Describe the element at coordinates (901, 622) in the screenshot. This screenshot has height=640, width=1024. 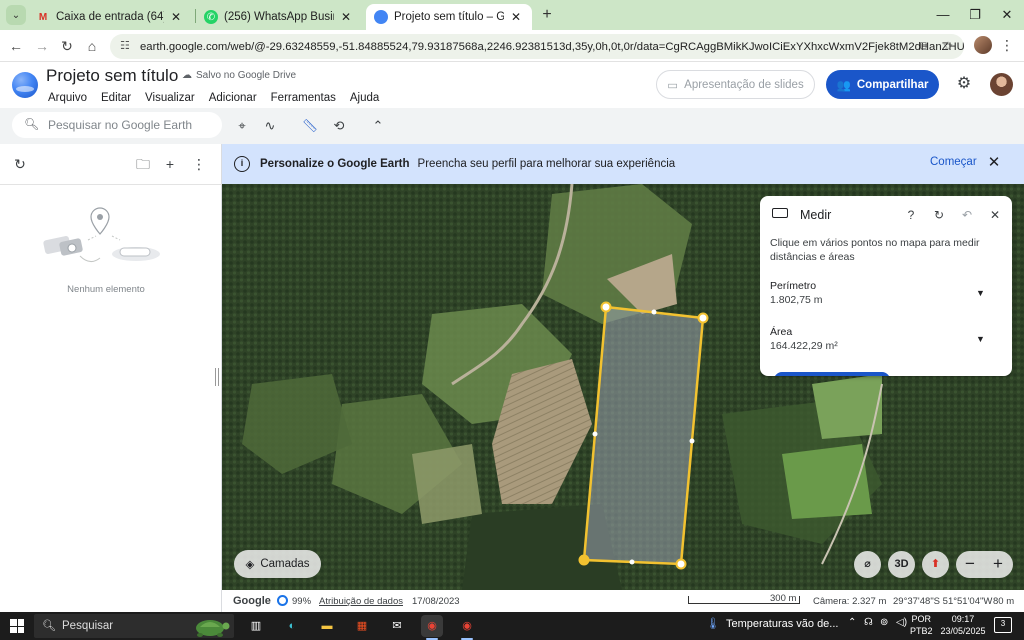
I see `volume-icon: ◁)` at that location.